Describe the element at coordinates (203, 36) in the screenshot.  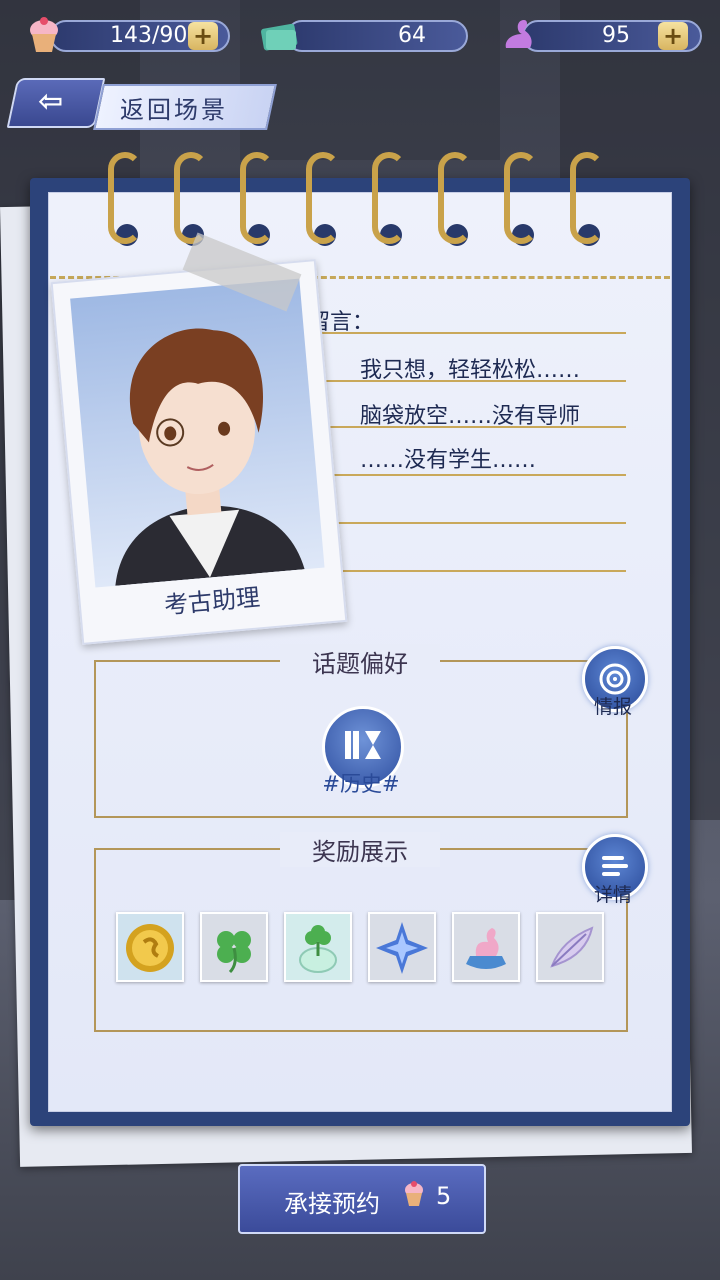
I see `add-cupcake-button: +` at that location.